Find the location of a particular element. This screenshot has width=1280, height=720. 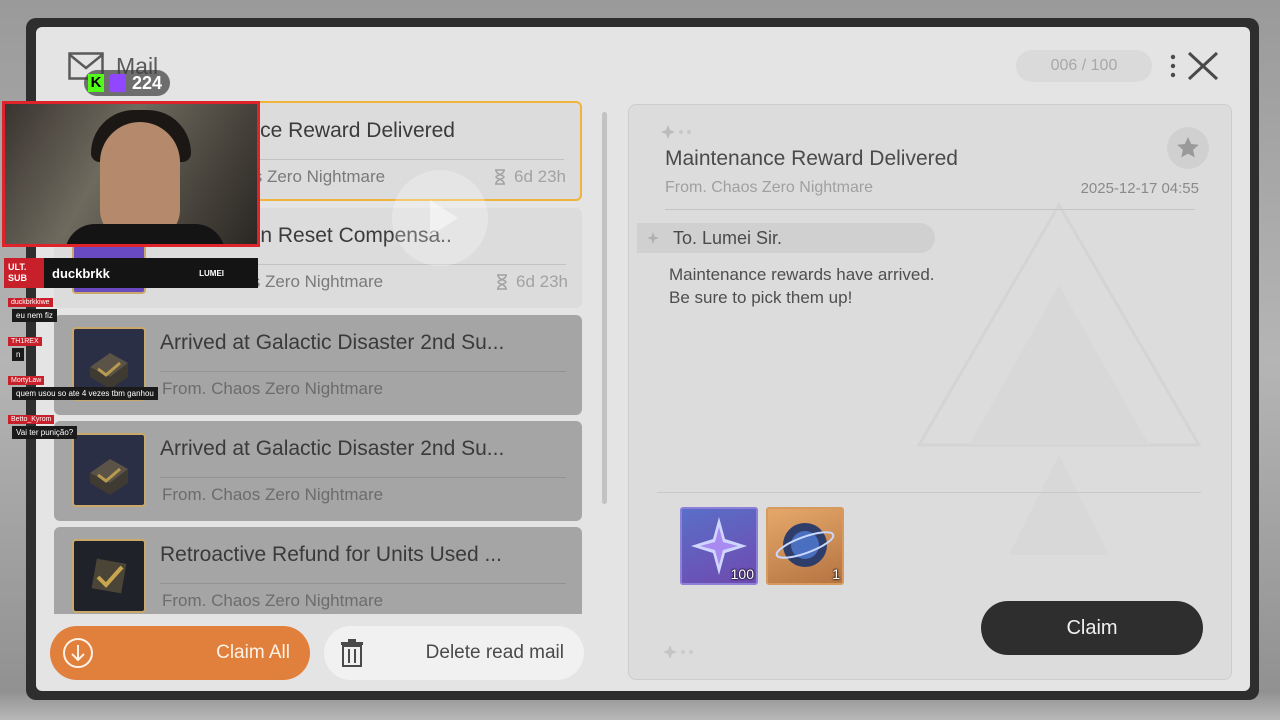

webcam-face is located at coordinates (140, 181).